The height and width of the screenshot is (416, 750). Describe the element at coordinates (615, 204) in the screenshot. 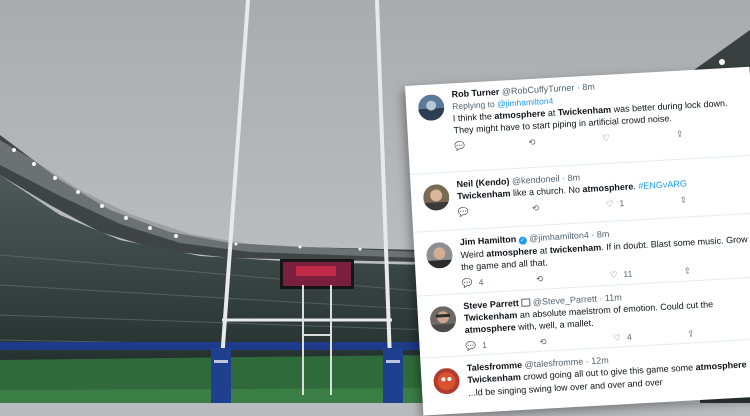

I see `like-icon: ♡ 1` at that location.